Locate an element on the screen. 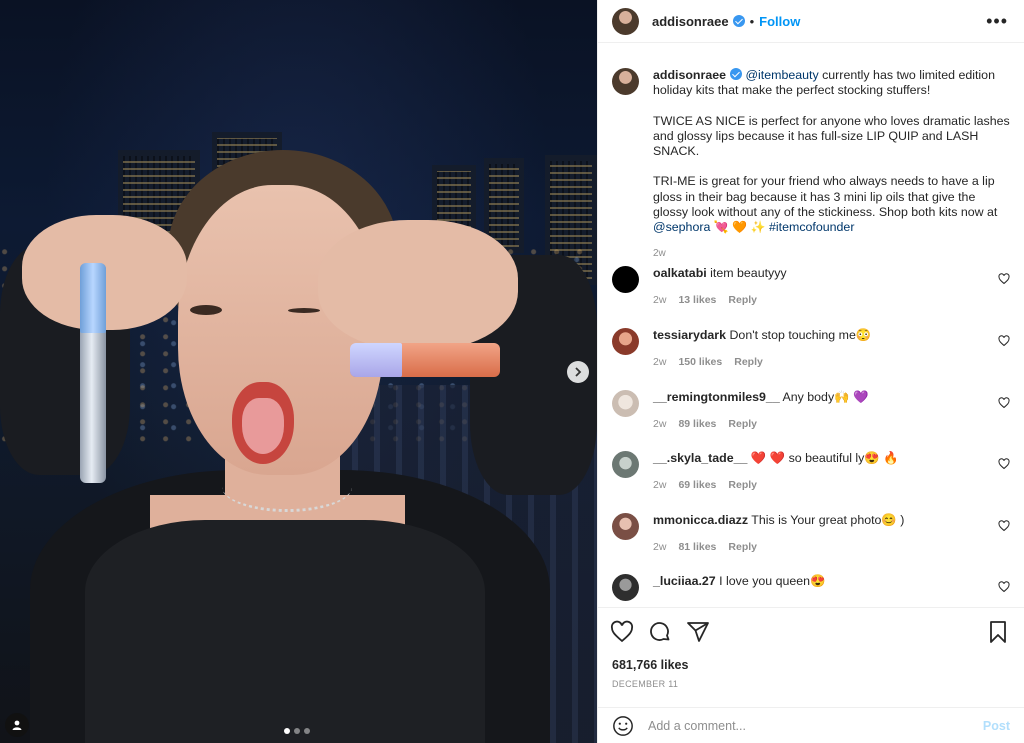  share-icon is located at coordinates (698, 632).